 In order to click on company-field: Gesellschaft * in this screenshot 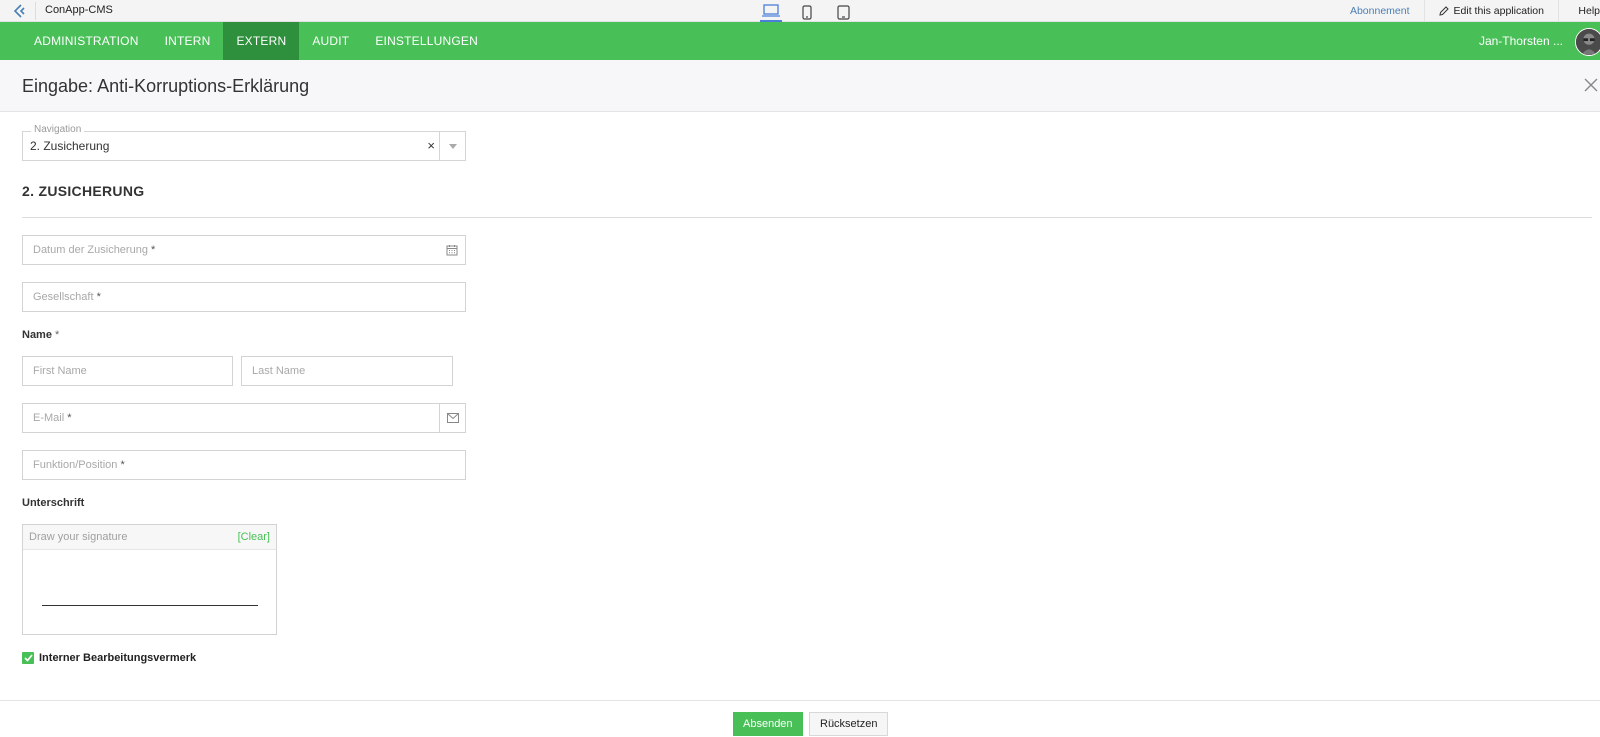, I will do `click(244, 297)`.